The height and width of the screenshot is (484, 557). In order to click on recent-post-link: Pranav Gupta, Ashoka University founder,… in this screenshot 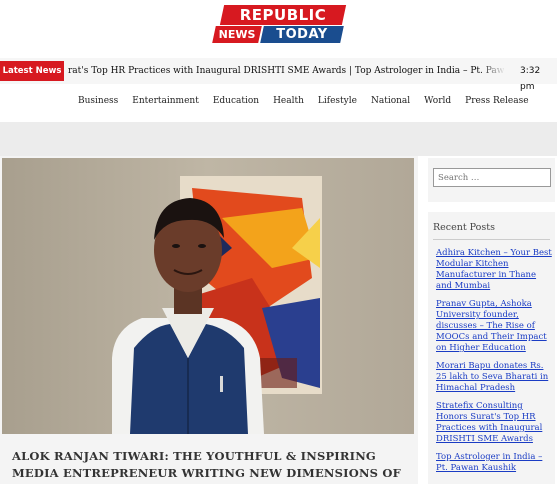, I will do `click(494, 326)`.